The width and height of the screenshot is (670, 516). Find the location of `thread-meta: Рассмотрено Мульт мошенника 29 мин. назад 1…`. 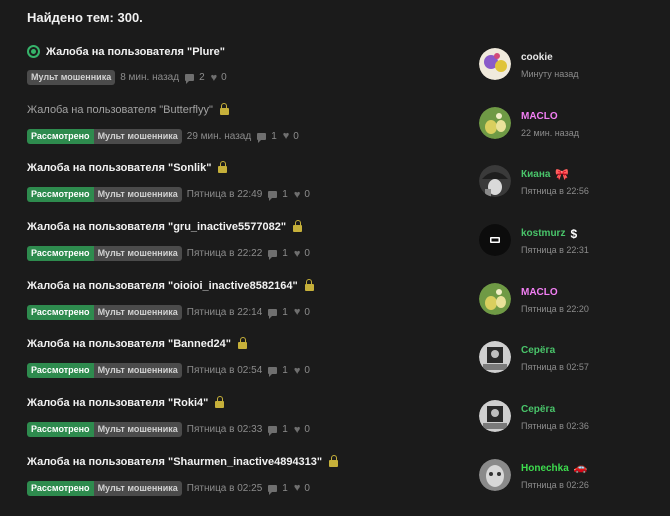

thread-meta: Рассмотрено Мульт мошенника 29 мин. назад 1… is located at coordinates (163, 136).